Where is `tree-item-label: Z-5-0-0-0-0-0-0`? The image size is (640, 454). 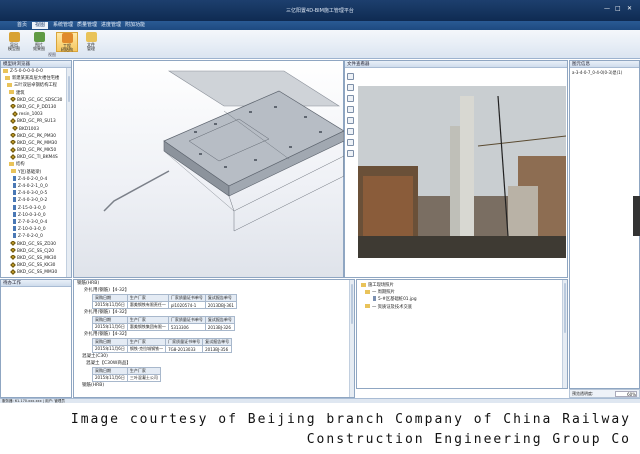 tree-item-label: Z-5-0-0-0-0-0-0 is located at coordinates (26, 71).